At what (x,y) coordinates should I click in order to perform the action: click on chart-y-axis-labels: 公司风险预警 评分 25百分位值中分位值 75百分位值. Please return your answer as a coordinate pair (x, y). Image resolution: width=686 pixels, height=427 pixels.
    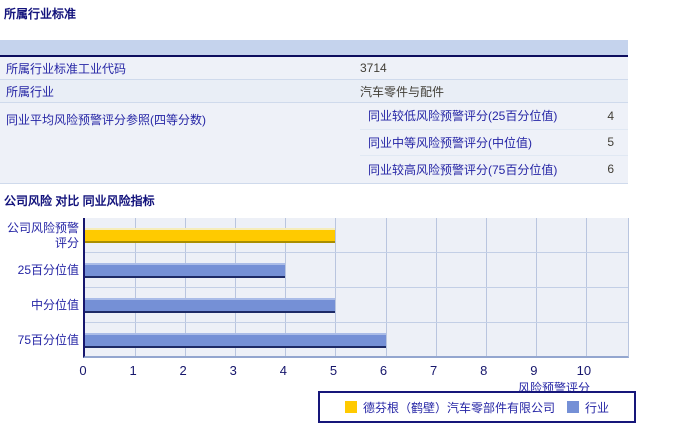
    Looking at the image, I should click on (39, 288).